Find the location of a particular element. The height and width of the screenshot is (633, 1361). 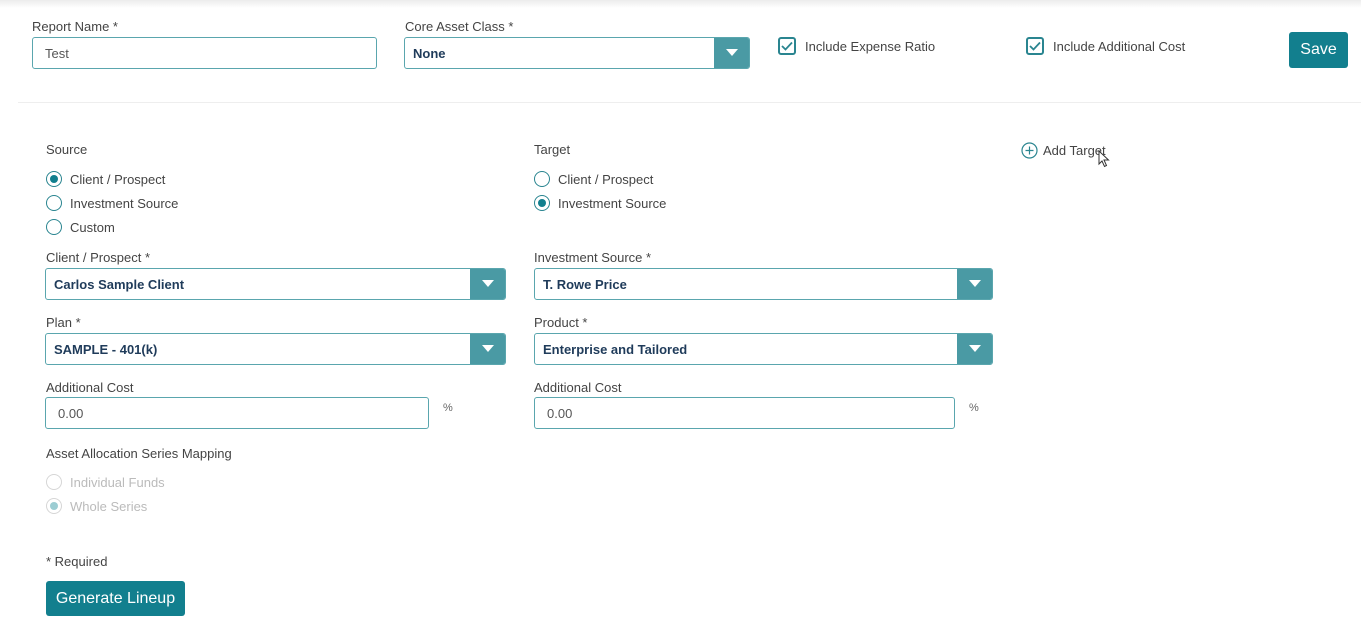

required-note: * Required is located at coordinates (77, 561).